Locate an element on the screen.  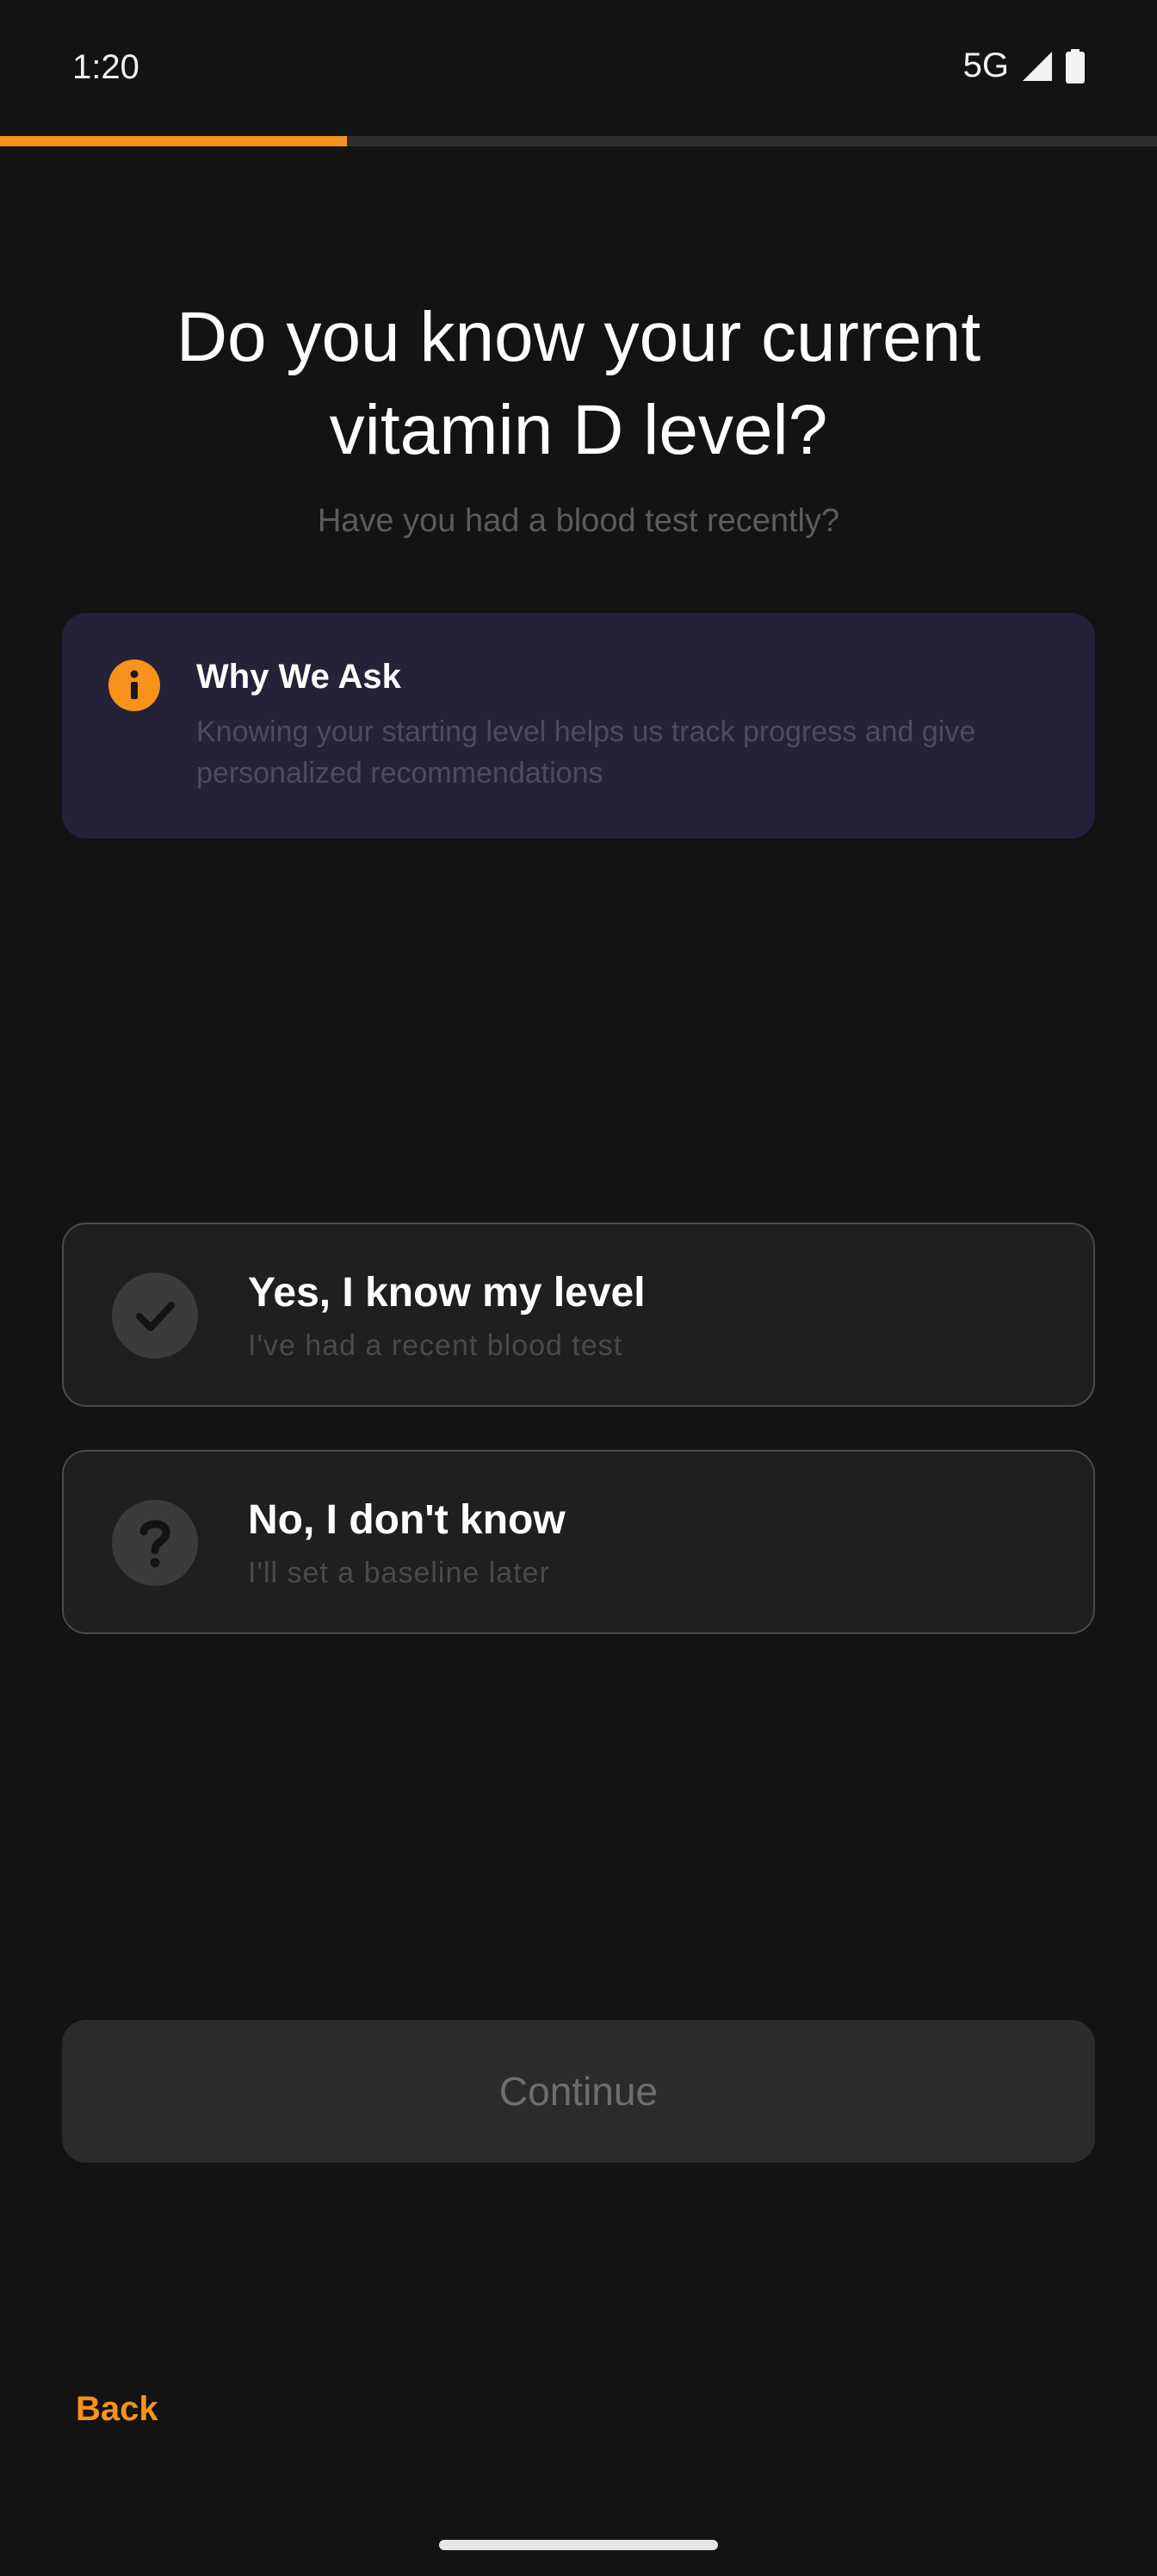
status-icons: 5G is located at coordinates (1024, 65).